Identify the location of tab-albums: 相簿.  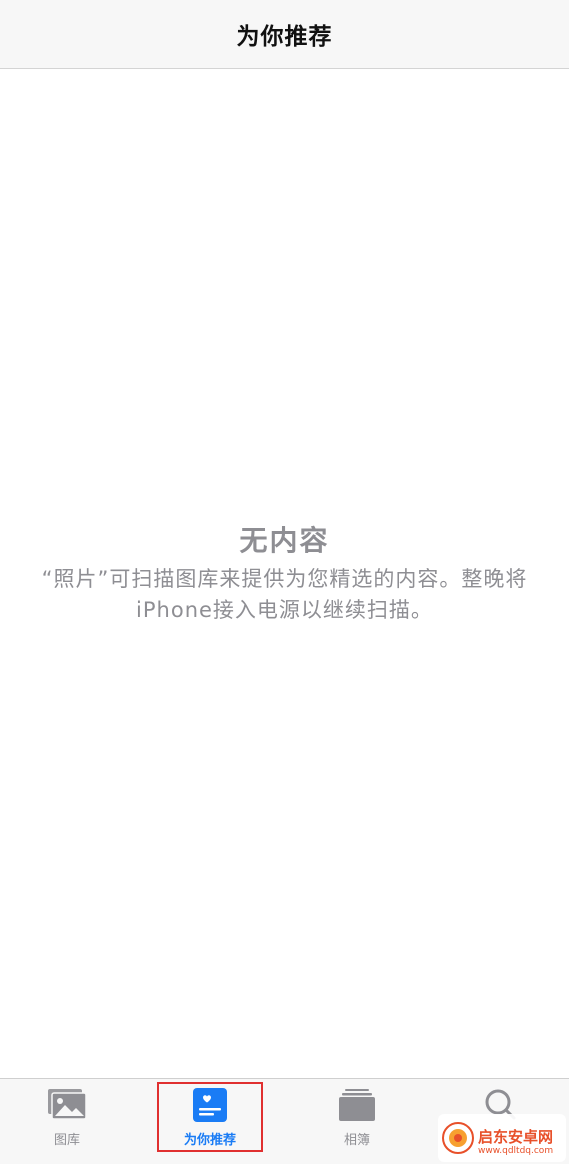
(357, 1122).